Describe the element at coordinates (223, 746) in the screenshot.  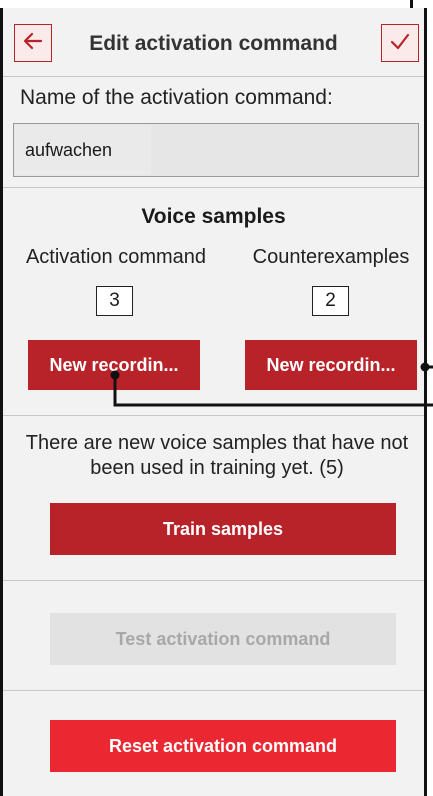
I see `reset-activation-button: Reset activation command` at that location.